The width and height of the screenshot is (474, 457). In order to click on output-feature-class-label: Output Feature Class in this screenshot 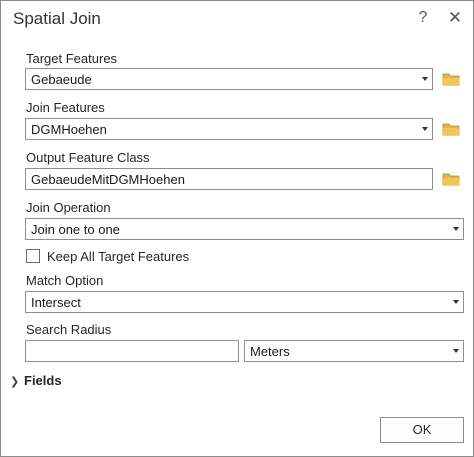, I will do `click(88, 157)`.